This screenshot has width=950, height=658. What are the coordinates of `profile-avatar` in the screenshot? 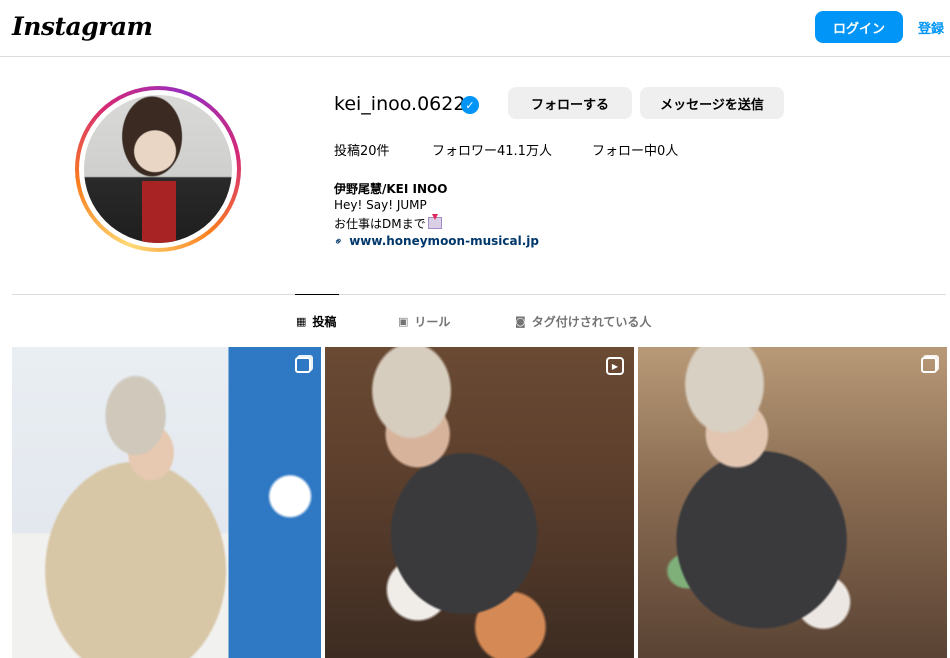 It's located at (158, 169).